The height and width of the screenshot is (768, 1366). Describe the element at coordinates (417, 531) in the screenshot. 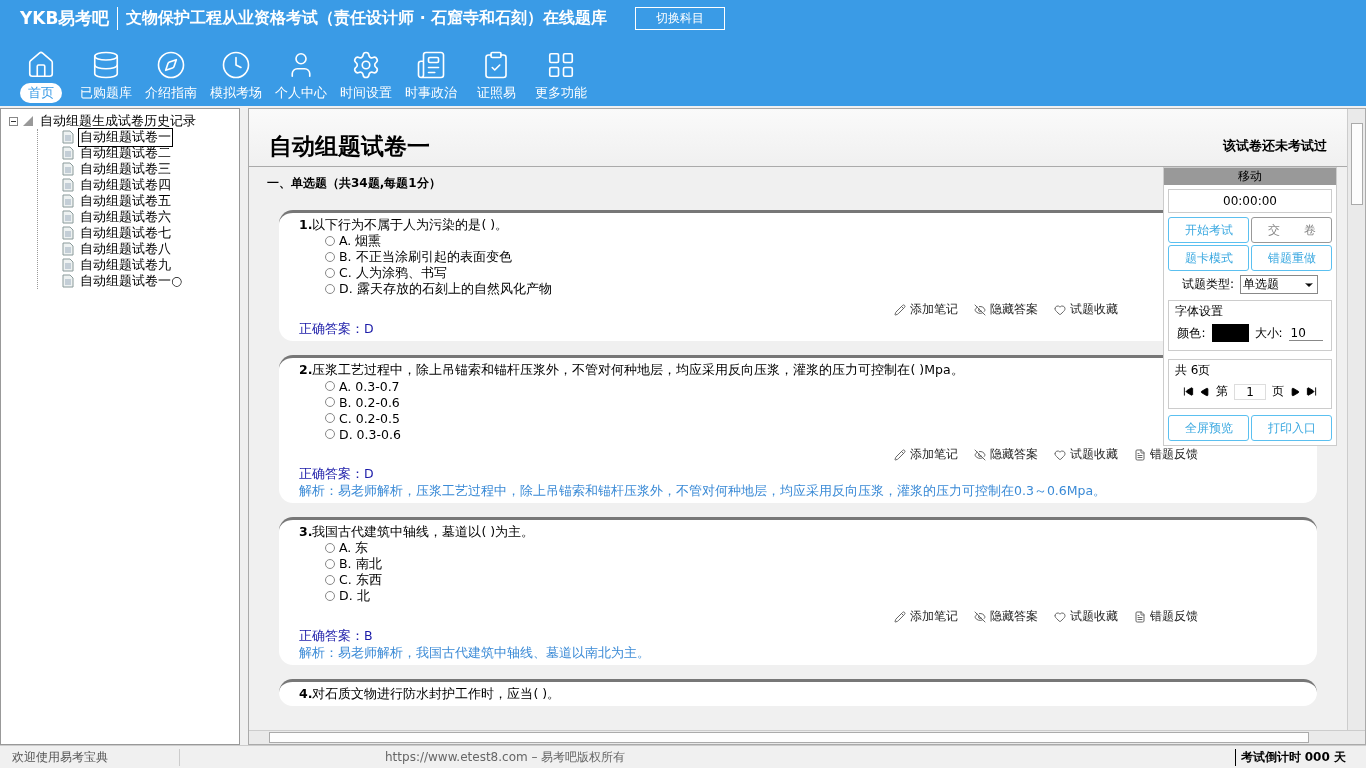

I see `question-text: 3.我国古代建筑中轴线，墓道以( )为主。` at that location.